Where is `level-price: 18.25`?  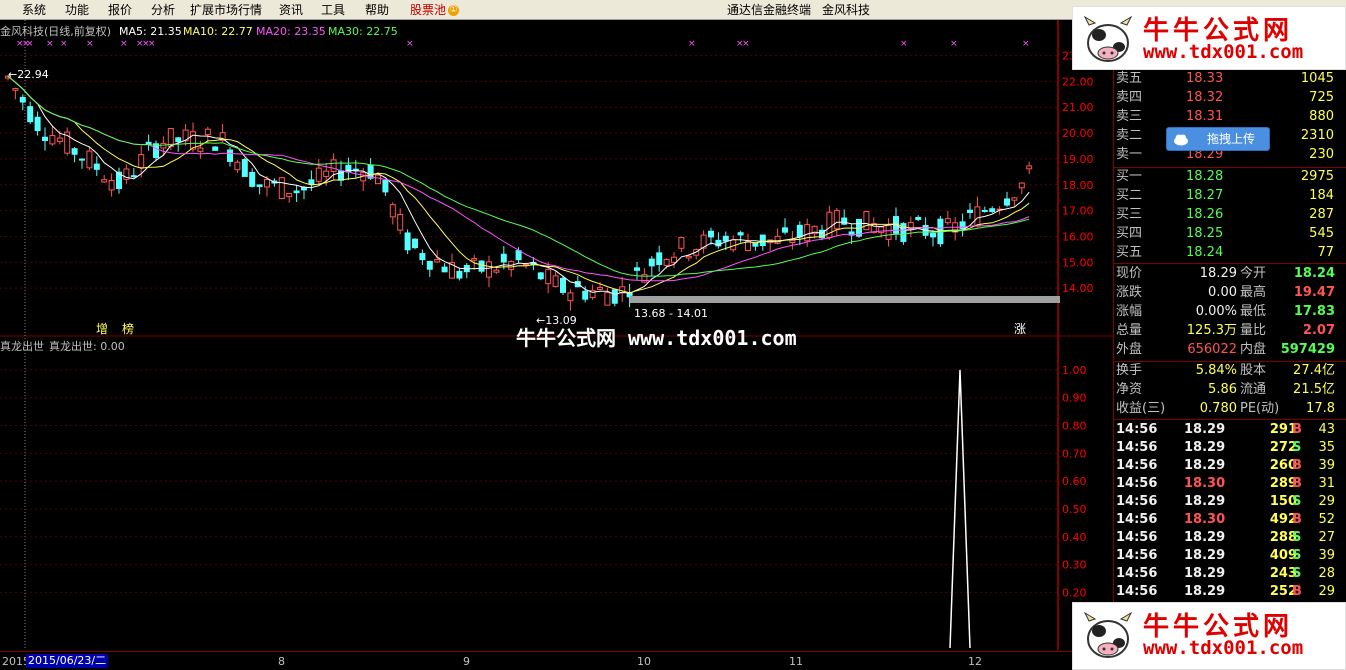 level-price: 18.25 is located at coordinates (1205, 233).